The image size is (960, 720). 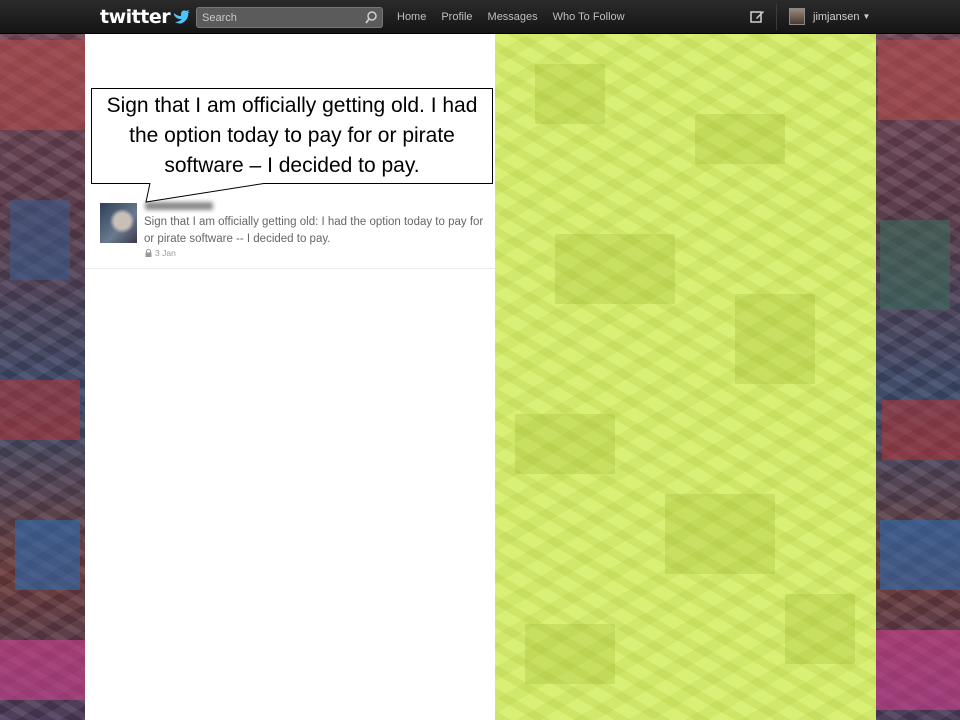 What do you see at coordinates (148, 253) in the screenshot?
I see `lock-icon` at bounding box center [148, 253].